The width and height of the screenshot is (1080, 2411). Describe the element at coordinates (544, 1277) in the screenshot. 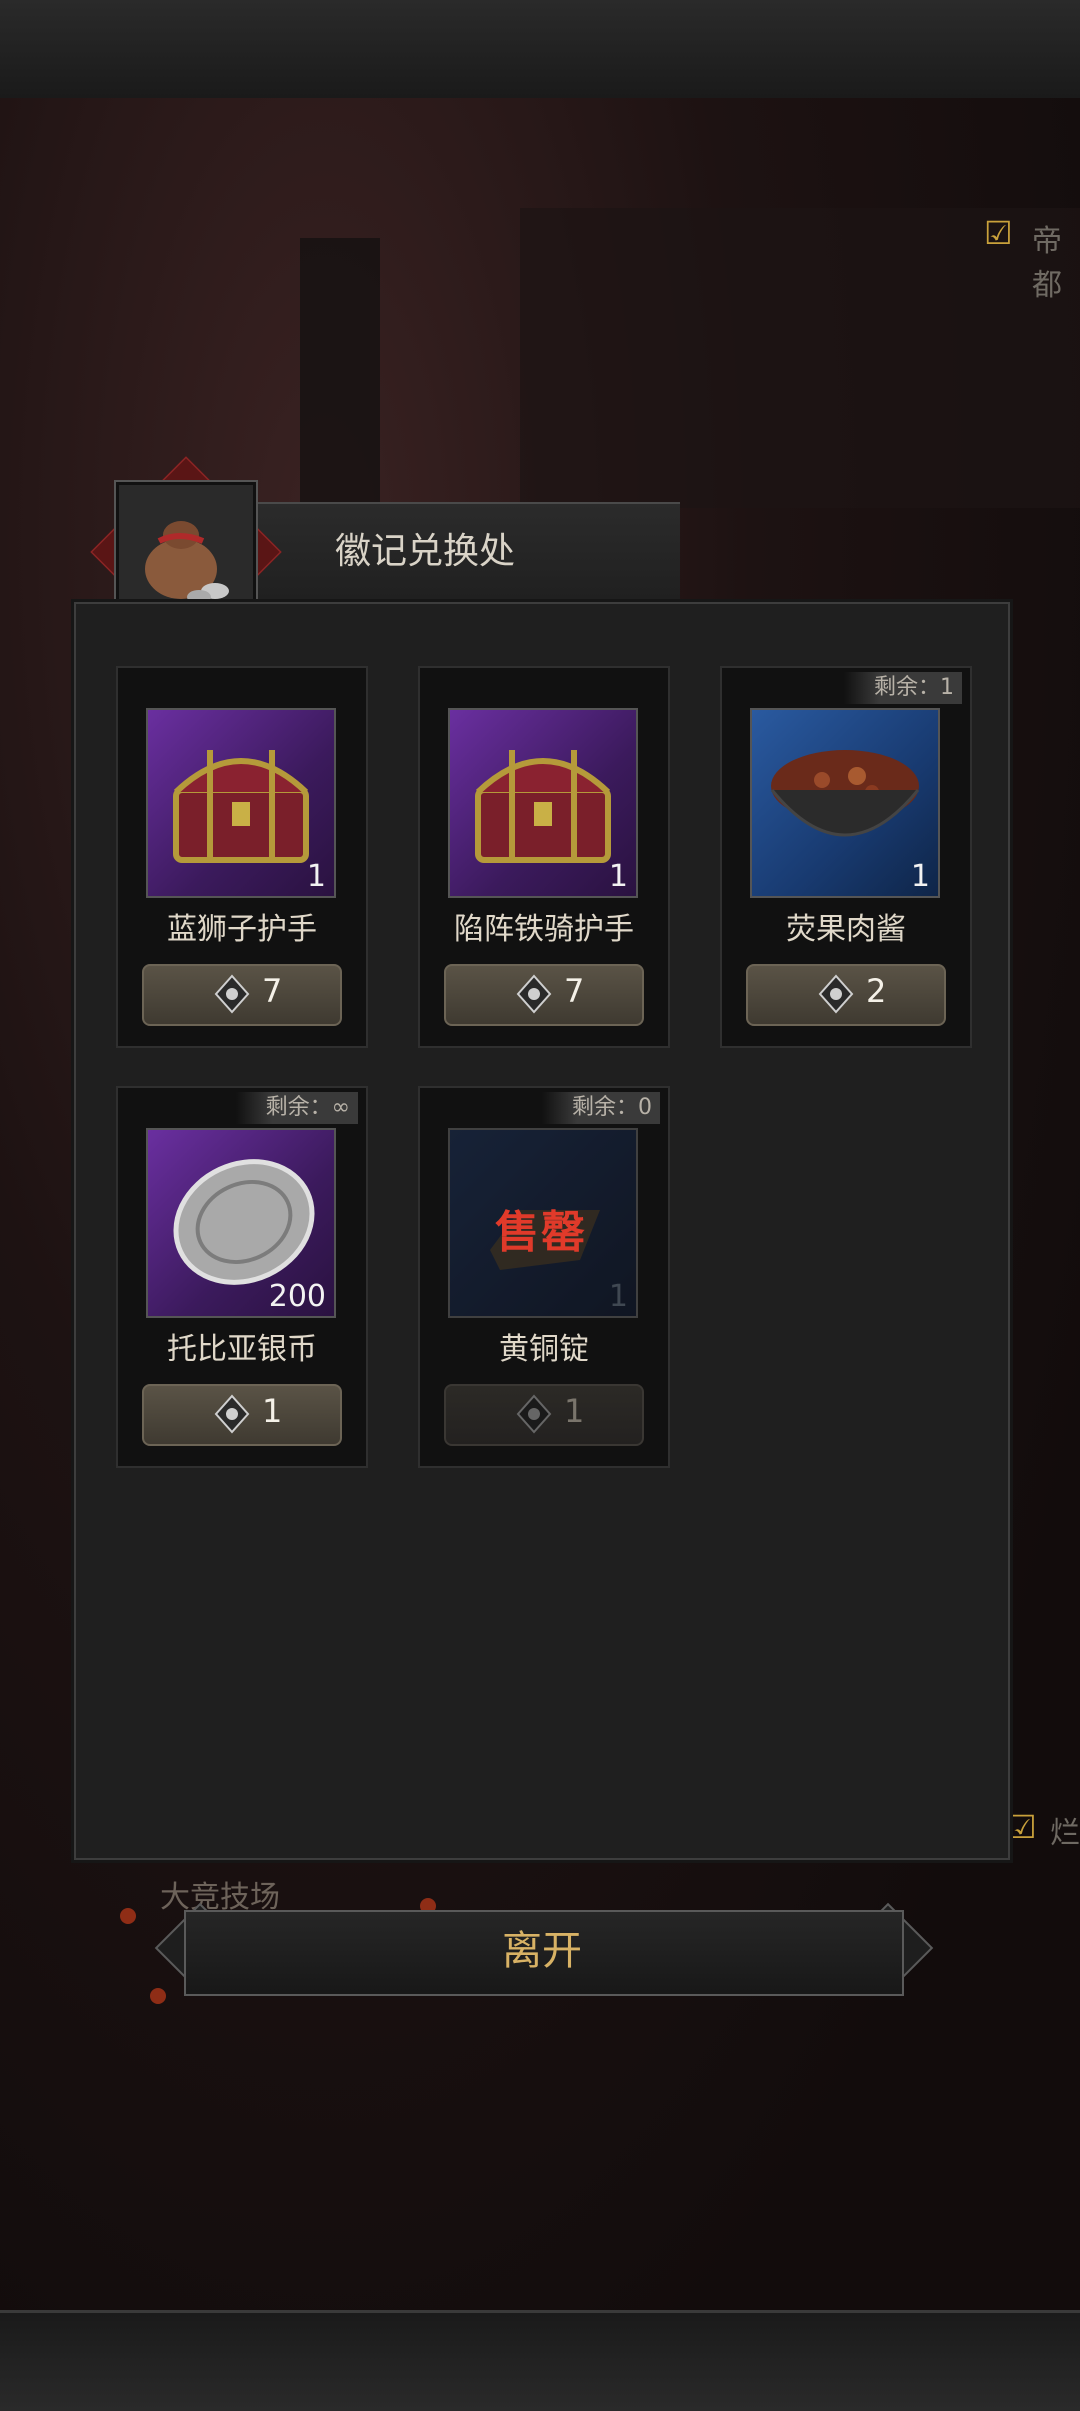

I see `shop-item-card: 剩余：0 1 售罄 黄铜锭 1` at that location.